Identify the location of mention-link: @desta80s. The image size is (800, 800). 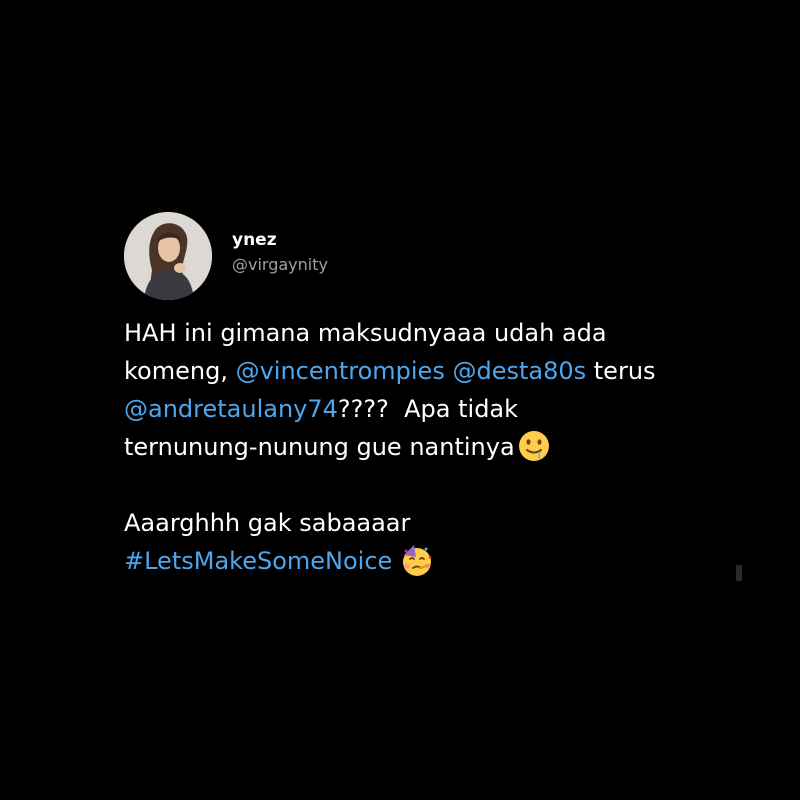
(519, 371).